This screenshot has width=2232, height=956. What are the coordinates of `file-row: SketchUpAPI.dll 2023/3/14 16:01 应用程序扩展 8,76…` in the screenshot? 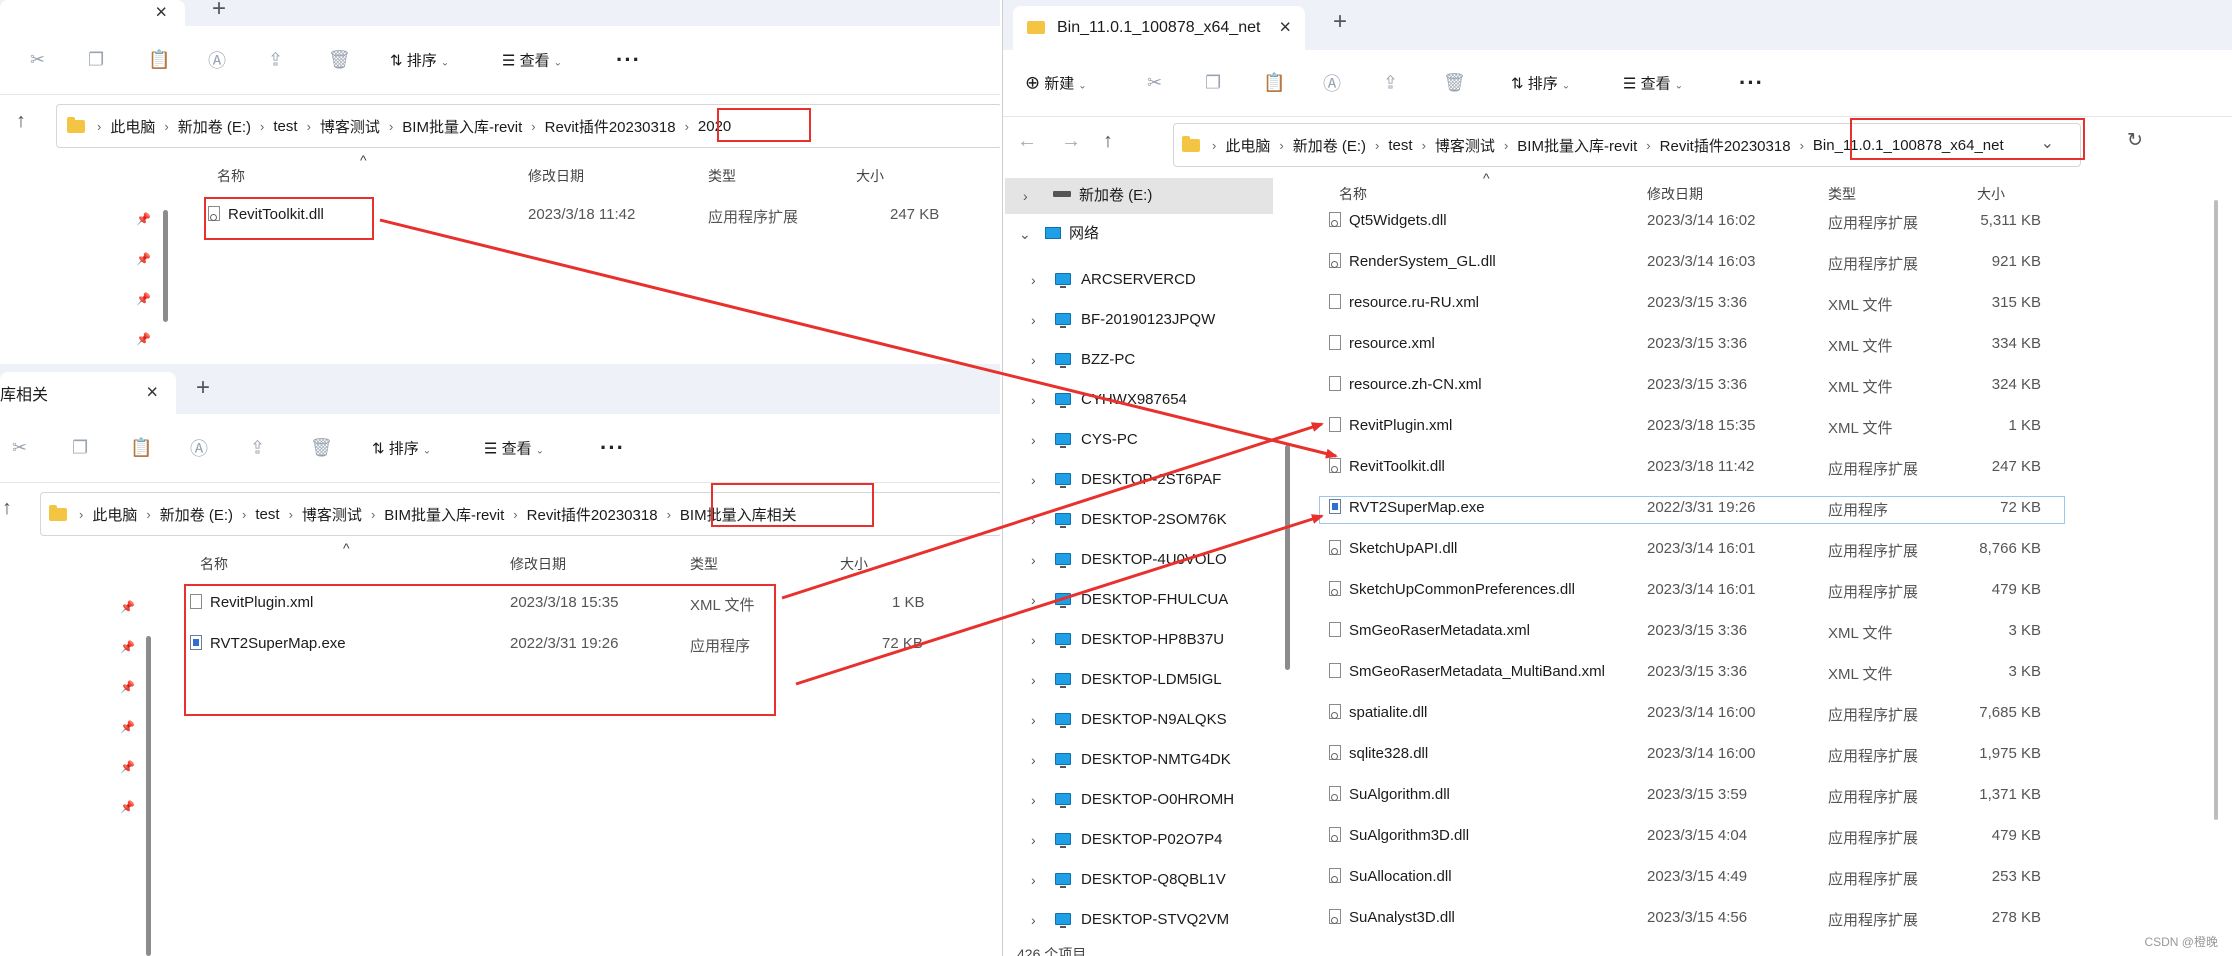 It's located at (1699, 552).